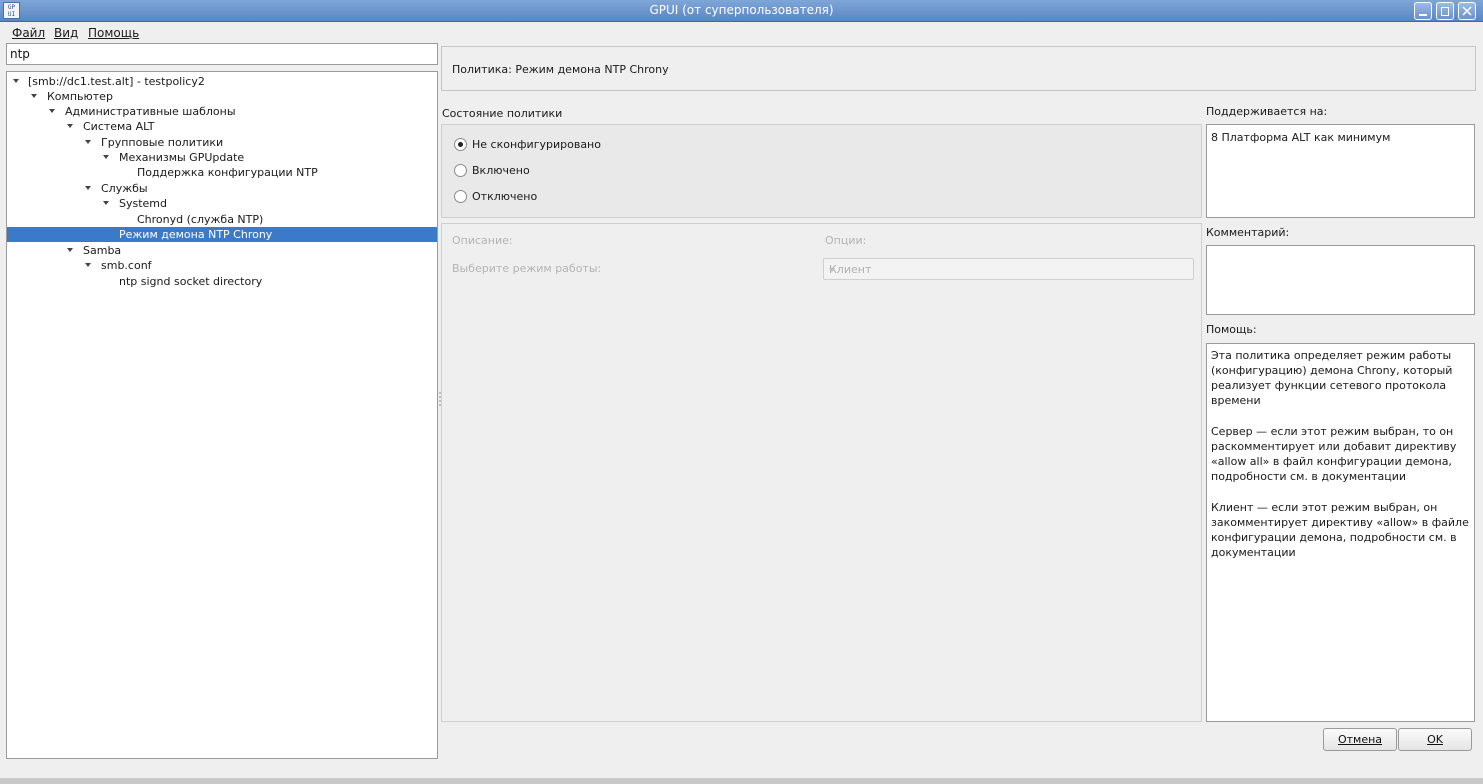 This screenshot has height=784, width=1483. Describe the element at coordinates (222, 81) in the screenshot. I see `tree-item: [smb://dc1.test.alt] - testpolicy2` at that location.